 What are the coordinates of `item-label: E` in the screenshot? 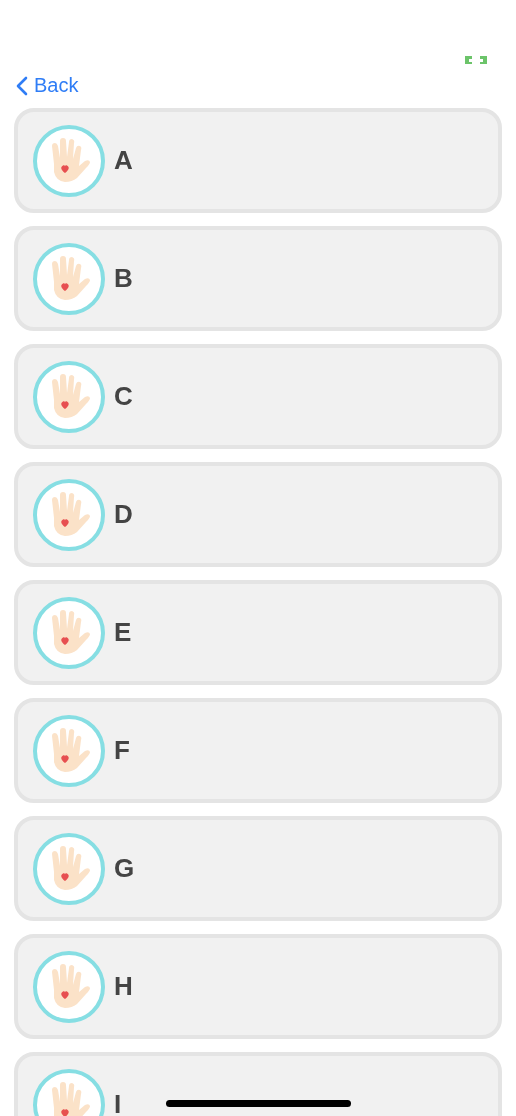 It's located at (123, 632).